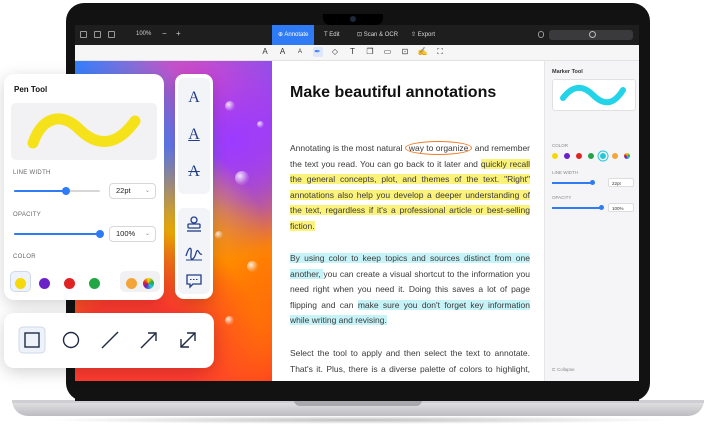  I want to click on chevron-down-icon: ⌄, so click(147, 191).